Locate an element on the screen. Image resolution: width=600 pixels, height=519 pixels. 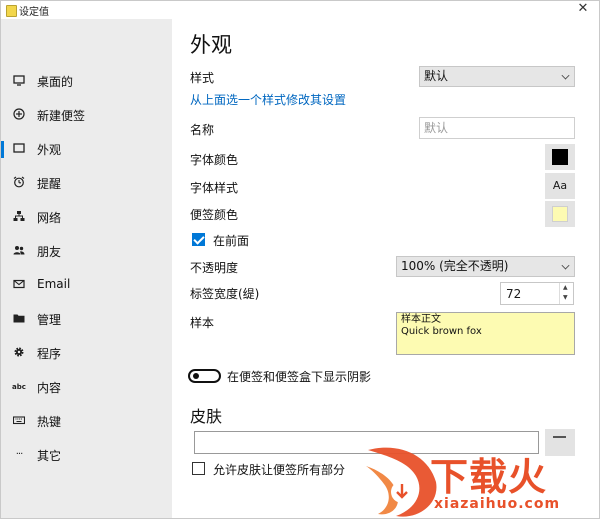
page-title: 外观 is located at coordinates (211, 45).